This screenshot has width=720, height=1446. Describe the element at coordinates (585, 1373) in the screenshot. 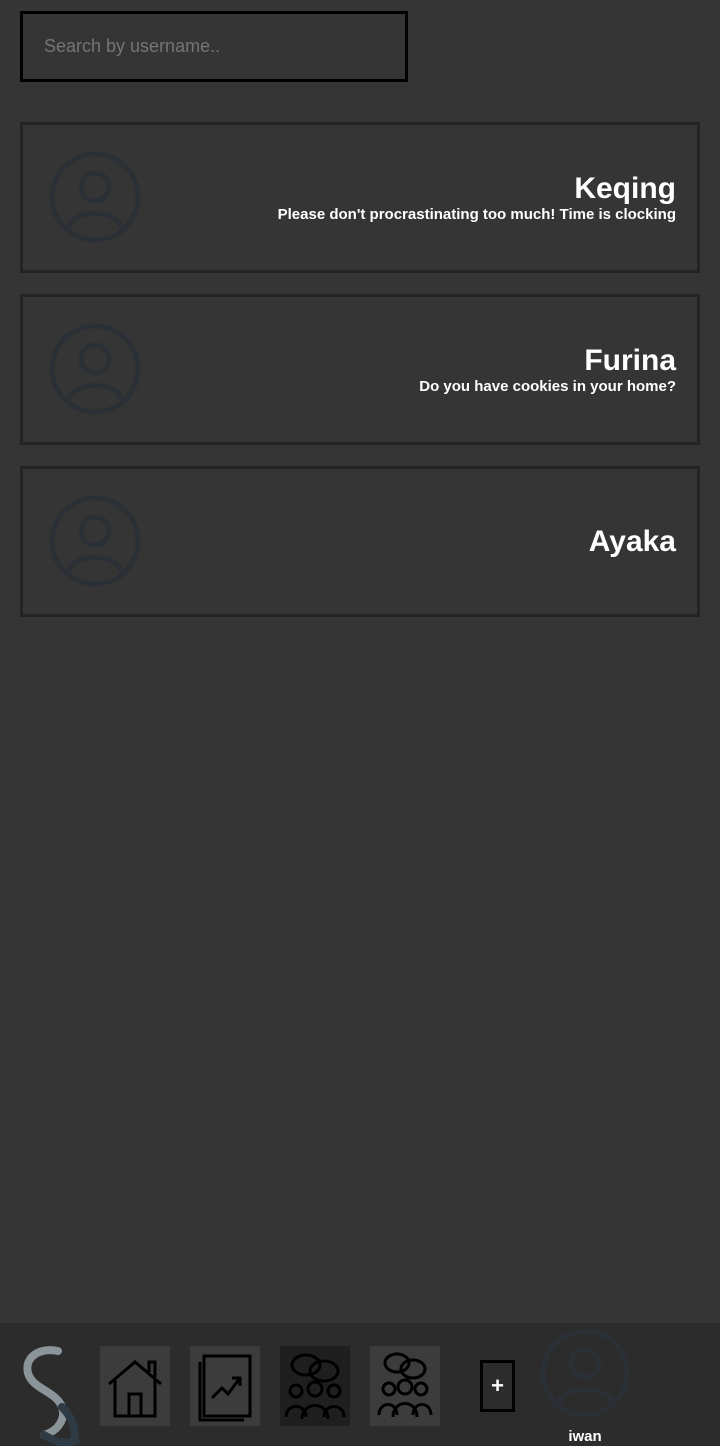

I see `user-avatar-icon` at that location.